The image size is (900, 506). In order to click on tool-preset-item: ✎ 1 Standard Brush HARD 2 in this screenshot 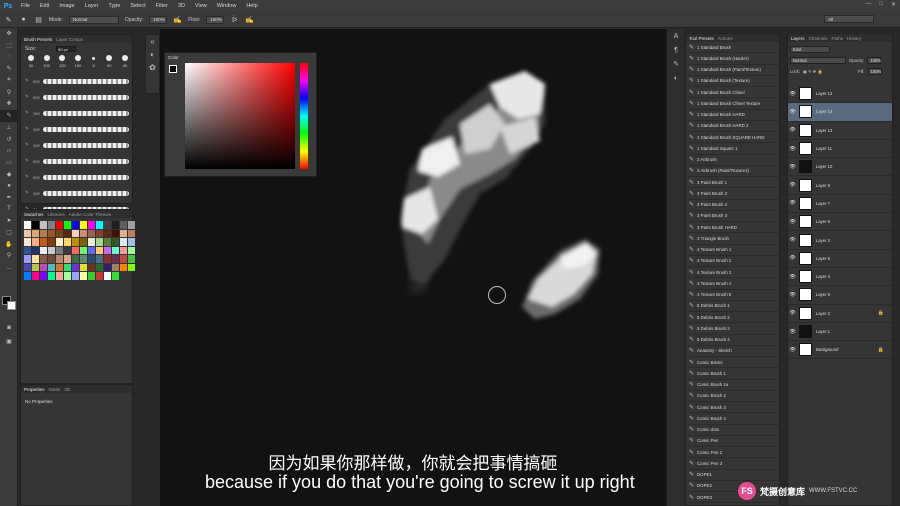, I will do `click(732, 126)`.